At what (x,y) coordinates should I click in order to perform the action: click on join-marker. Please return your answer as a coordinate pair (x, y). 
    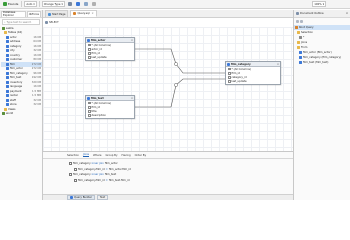
    Looking at the image, I should click on (176, 85).